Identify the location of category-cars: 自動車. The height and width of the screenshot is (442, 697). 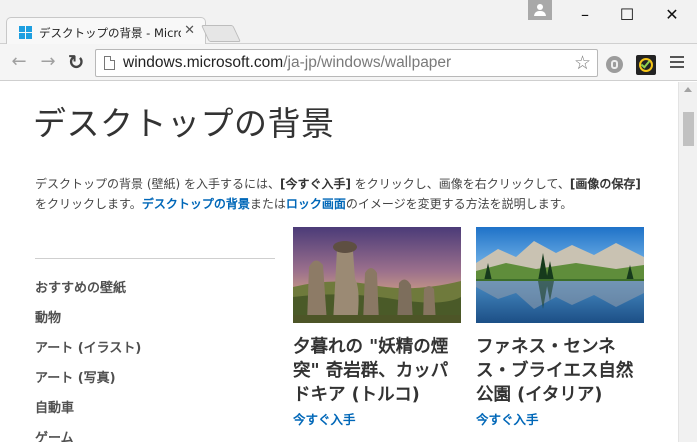
(88, 414).